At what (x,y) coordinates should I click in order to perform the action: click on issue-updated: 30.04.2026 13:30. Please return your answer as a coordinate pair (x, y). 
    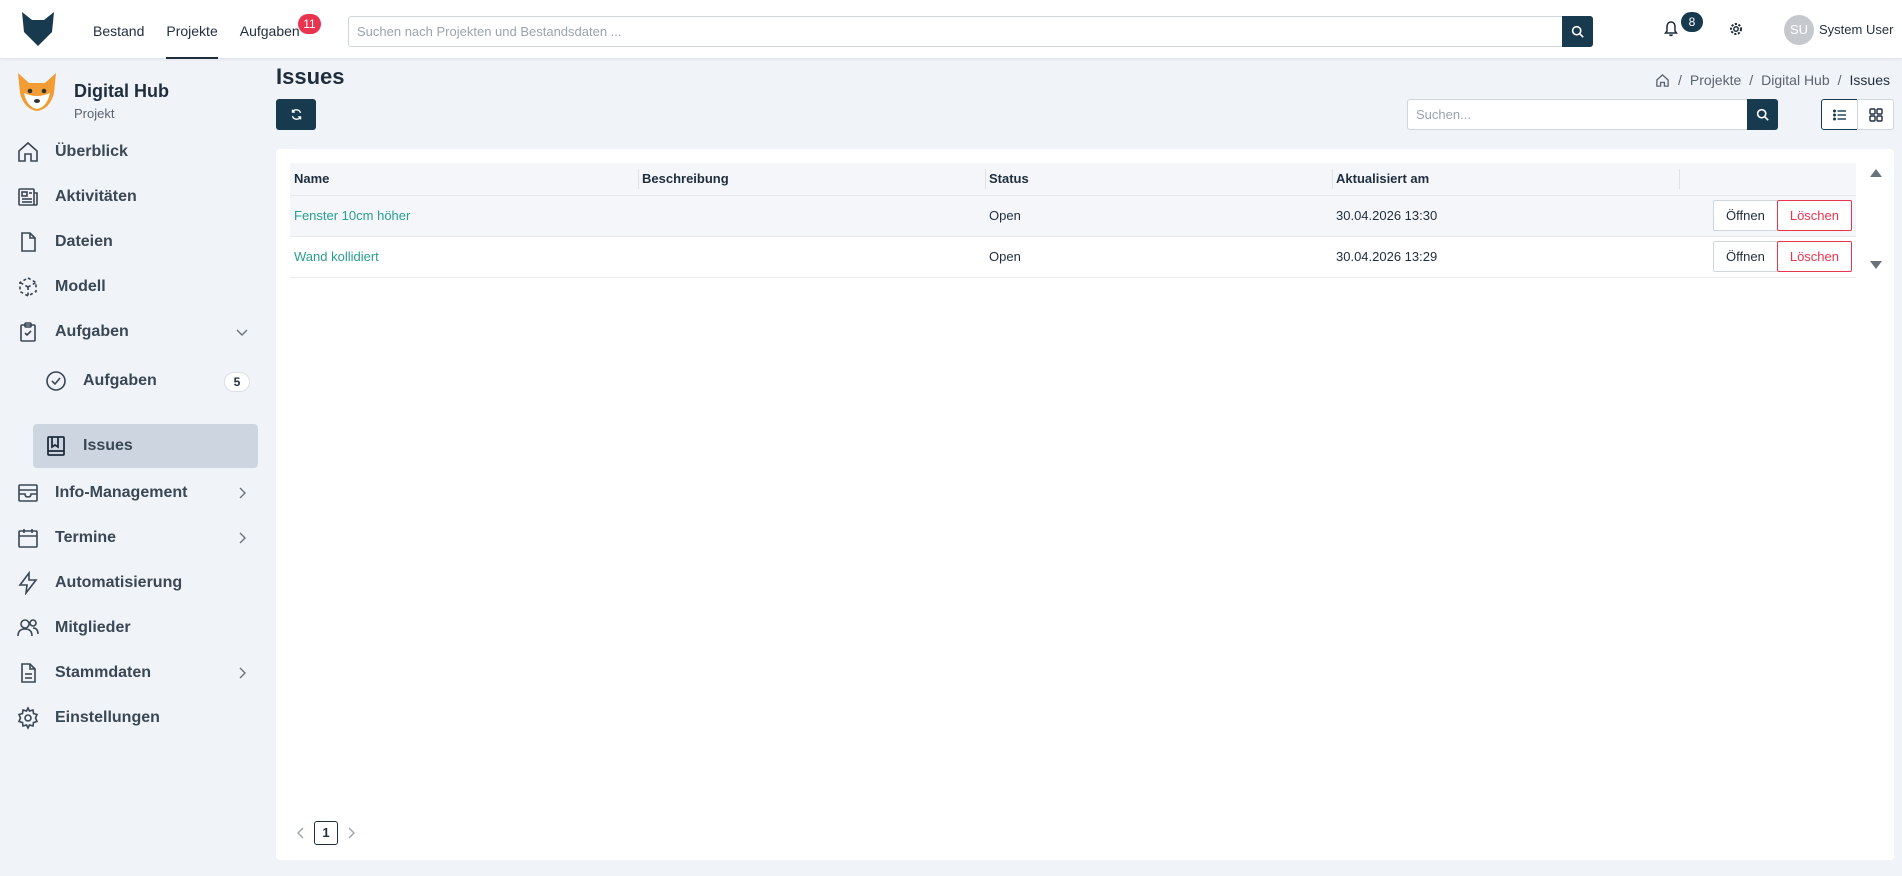
    Looking at the image, I should click on (1505, 216).